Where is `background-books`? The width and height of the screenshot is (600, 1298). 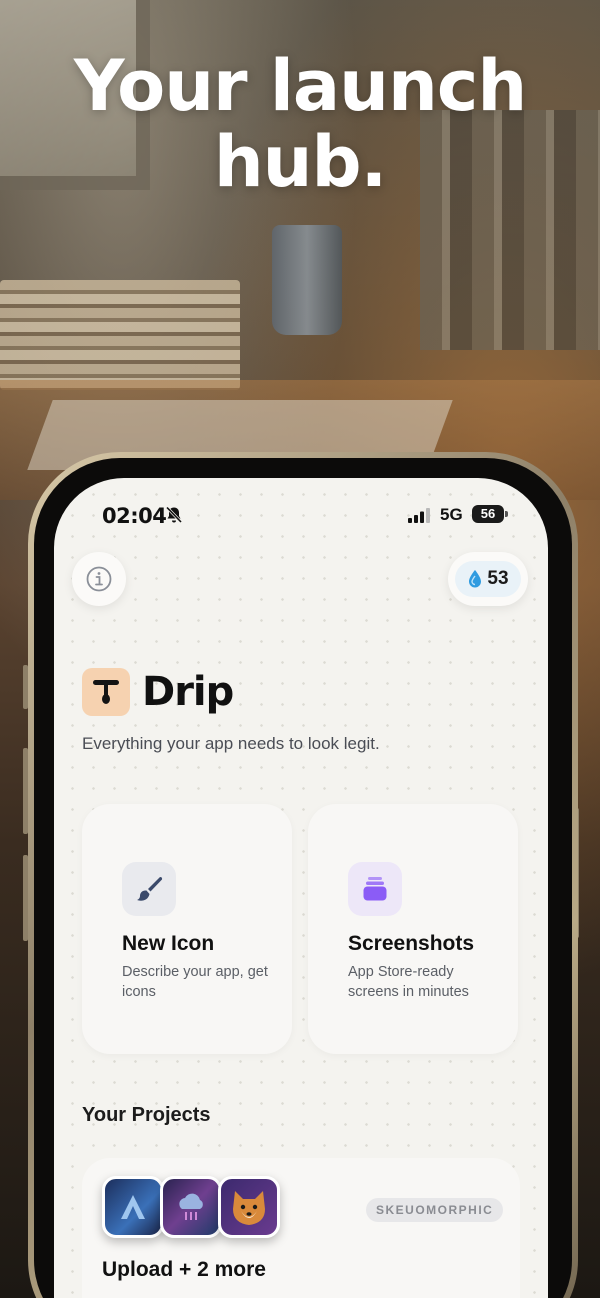 background-books is located at coordinates (120, 335).